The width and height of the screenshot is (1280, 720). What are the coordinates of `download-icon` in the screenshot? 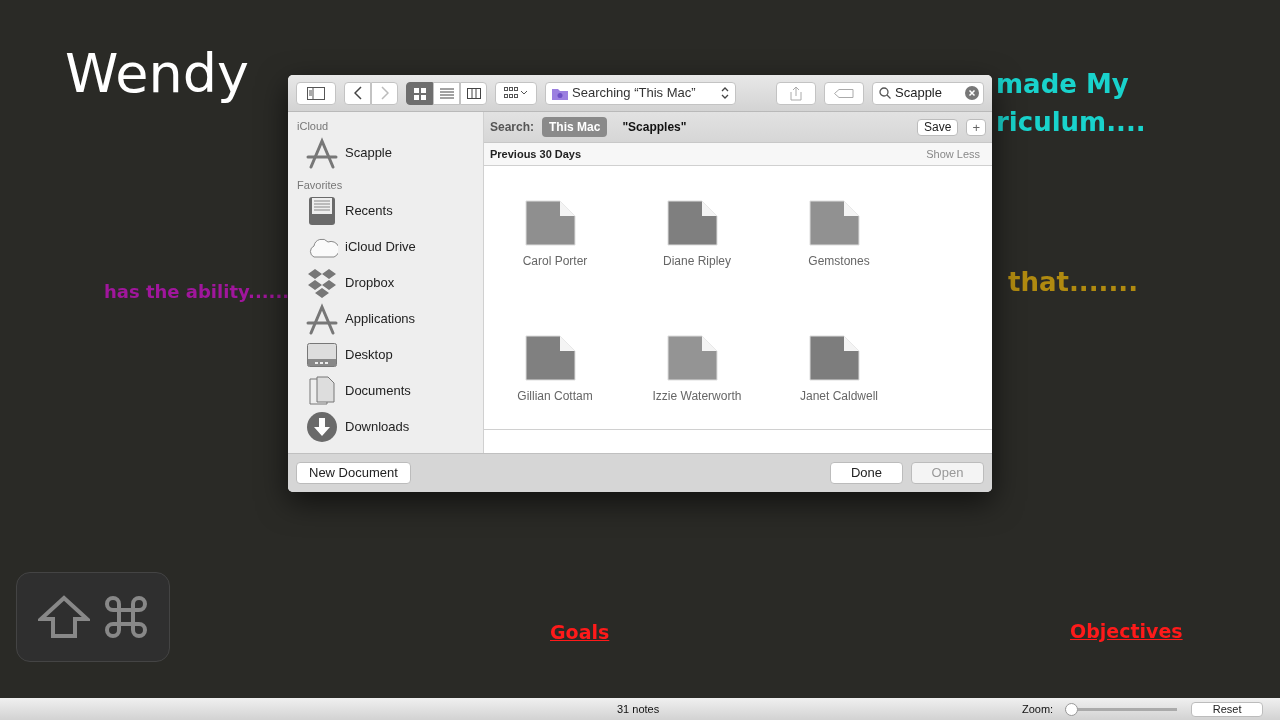 It's located at (322, 427).